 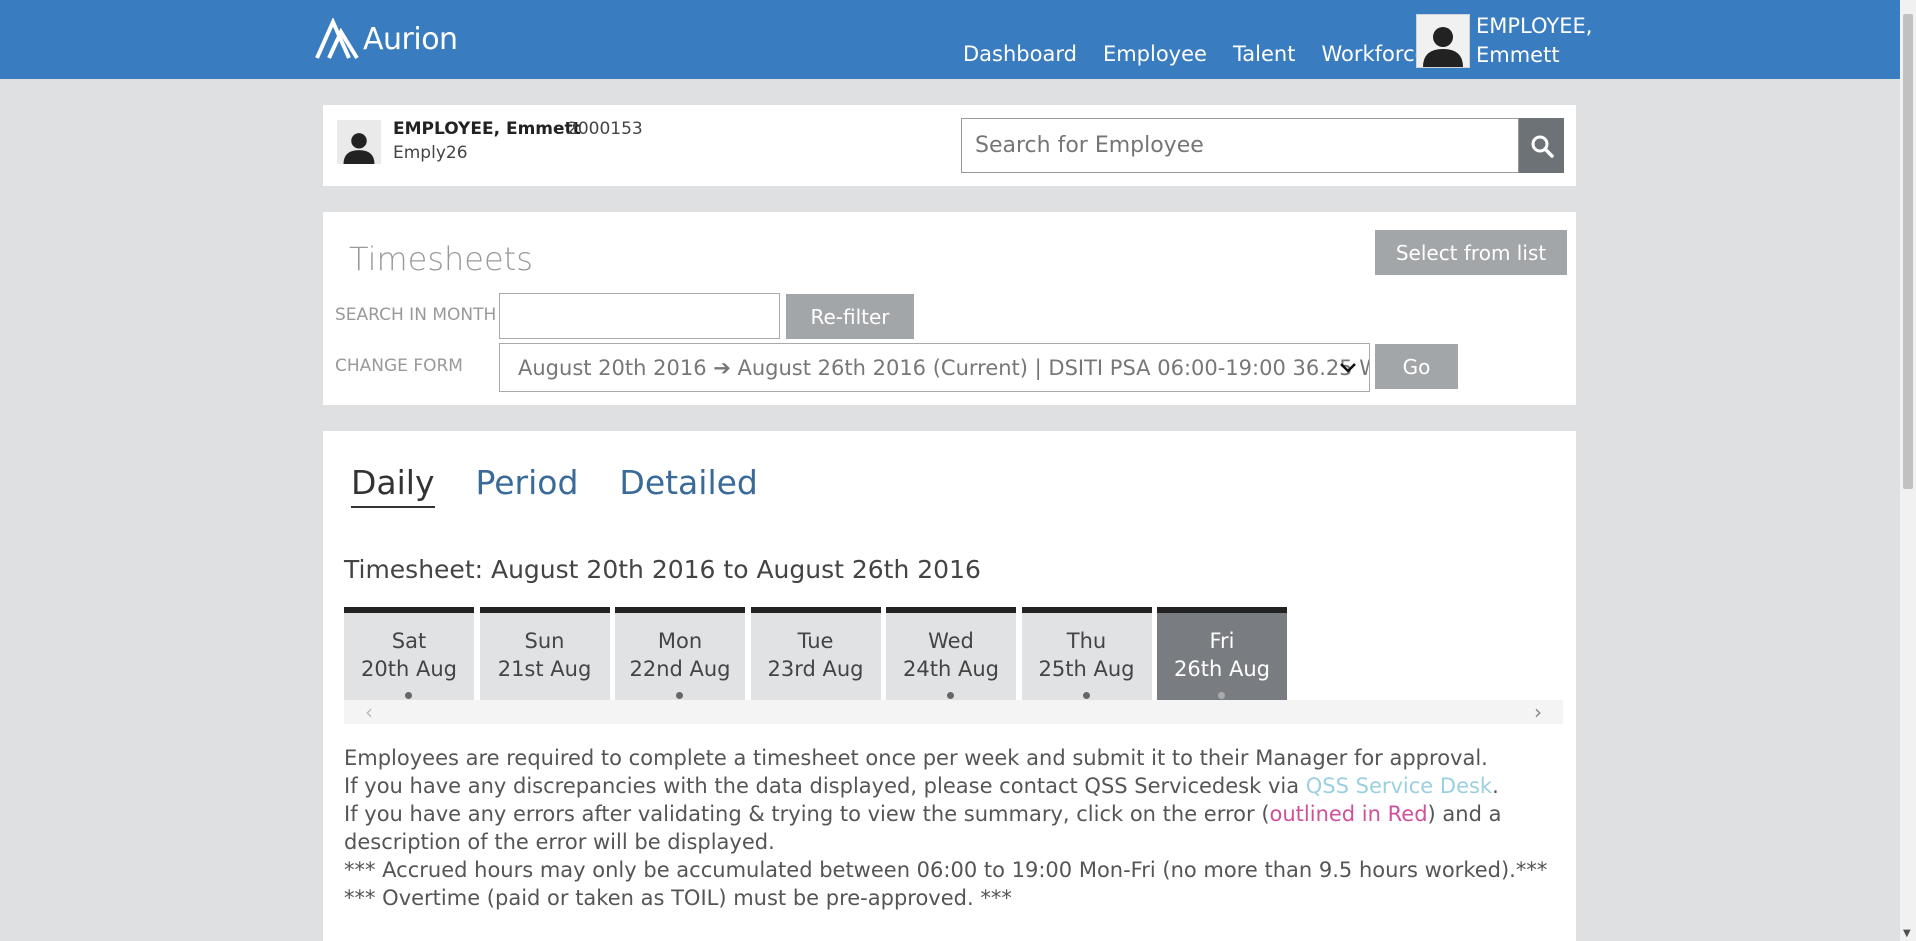 What do you see at coordinates (1908, 251) in the screenshot?
I see `scrollbar-thumb` at bounding box center [1908, 251].